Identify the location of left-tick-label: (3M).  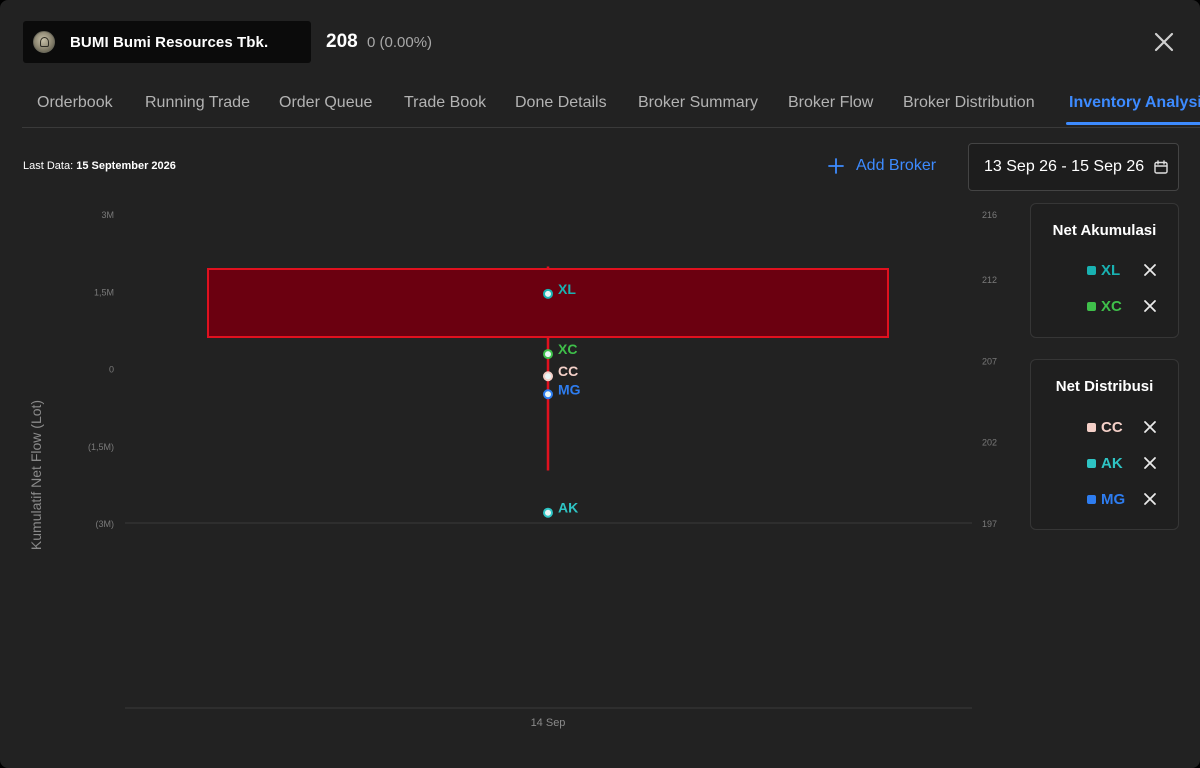
(105, 524).